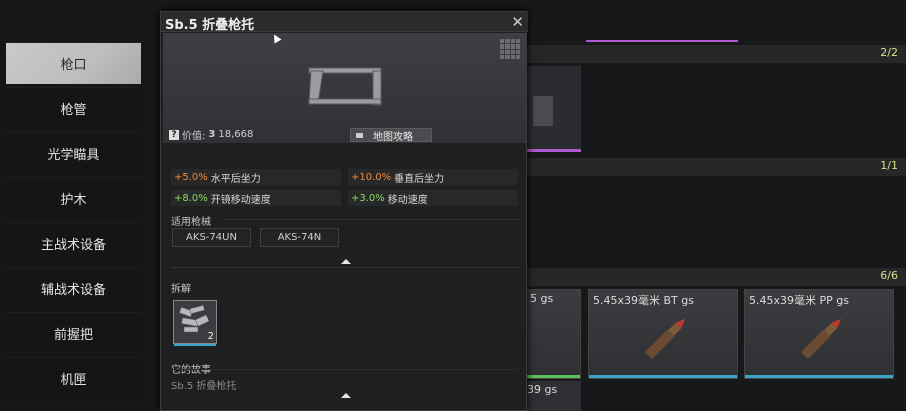 This screenshot has height=411, width=906. Describe the element at coordinates (204, 386) in the screenshot. I see `story-text: Sb.5 折叠枪托` at that location.